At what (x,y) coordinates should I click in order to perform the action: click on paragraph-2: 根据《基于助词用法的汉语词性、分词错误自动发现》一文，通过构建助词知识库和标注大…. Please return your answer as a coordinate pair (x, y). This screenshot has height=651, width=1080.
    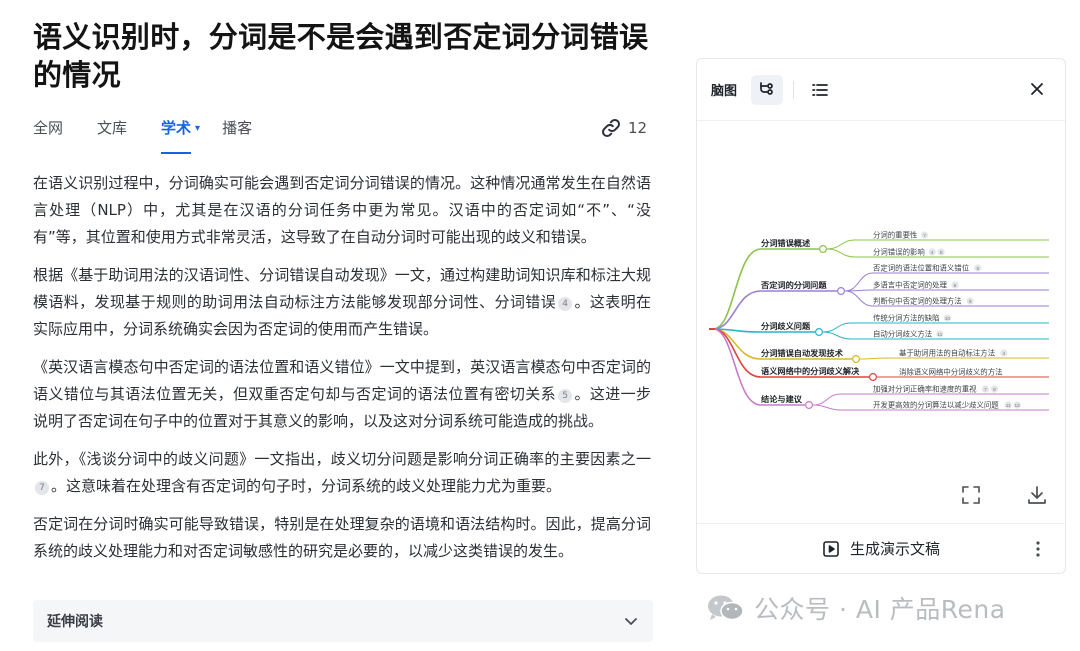
    Looking at the image, I should click on (342, 302).